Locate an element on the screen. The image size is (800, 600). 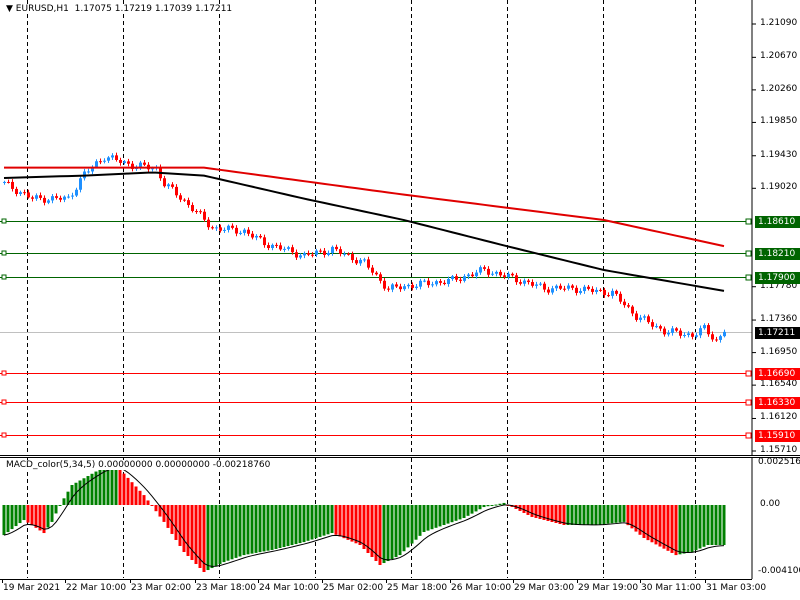
macd-name: MACD_color(5,34,5) is located at coordinates (51, 465).